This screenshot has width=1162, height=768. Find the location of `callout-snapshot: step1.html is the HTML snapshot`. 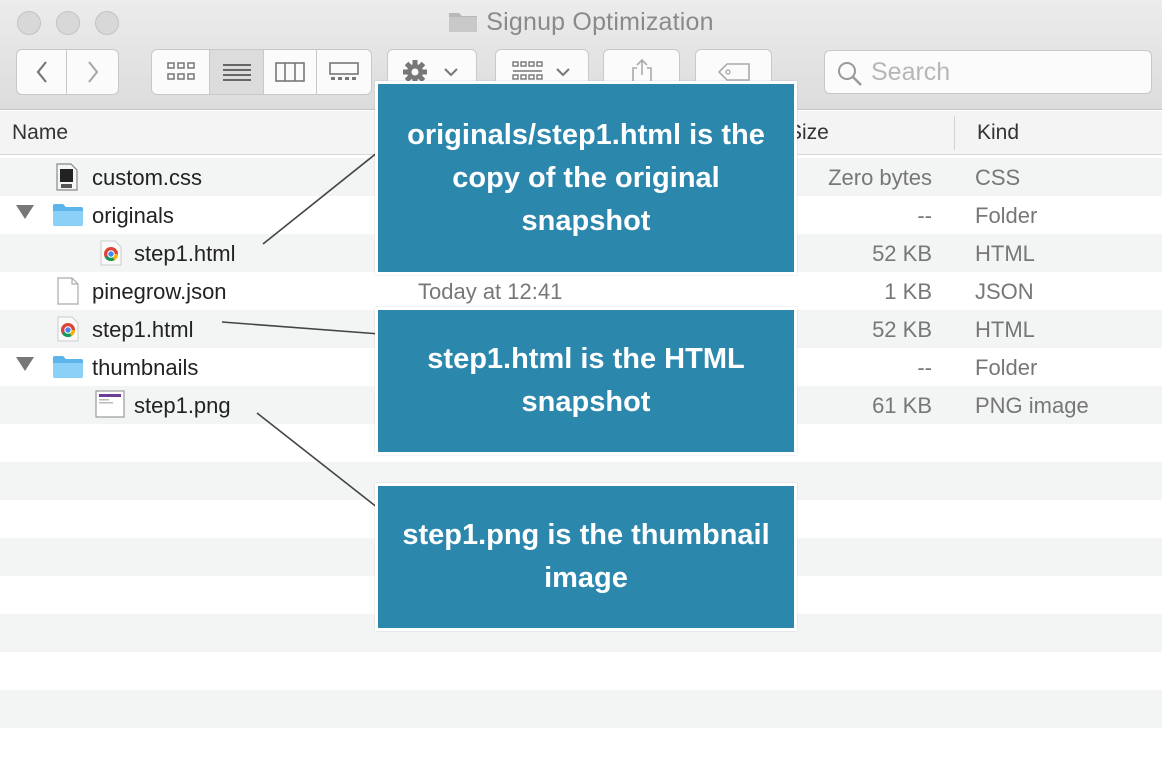

callout-snapshot: step1.html is the HTML snapshot is located at coordinates (586, 381).